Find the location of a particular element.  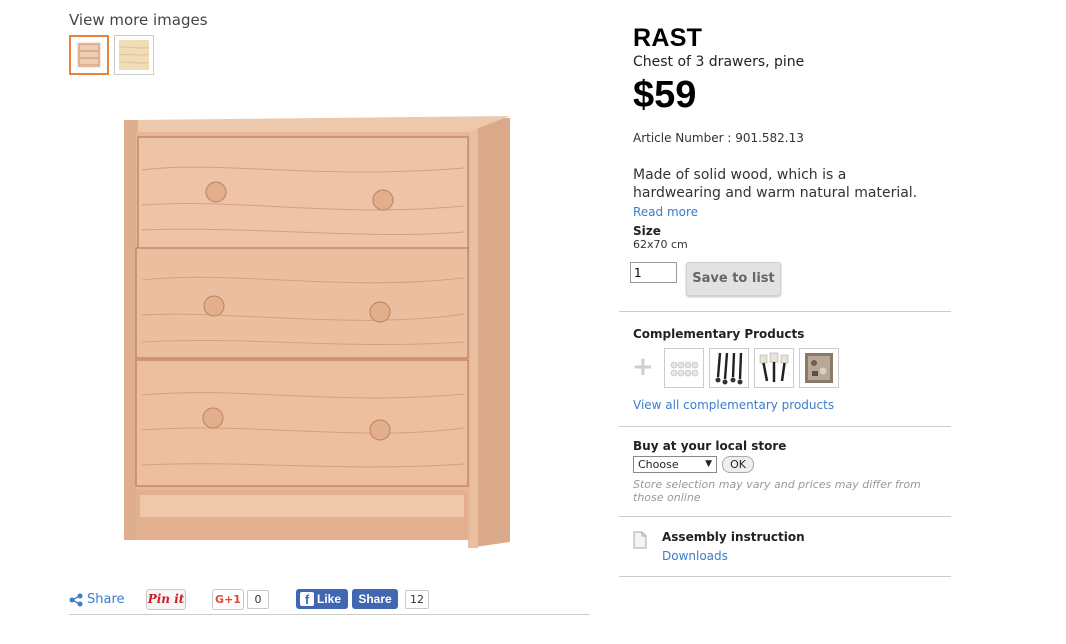

knobs-icon is located at coordinates (684, 369).